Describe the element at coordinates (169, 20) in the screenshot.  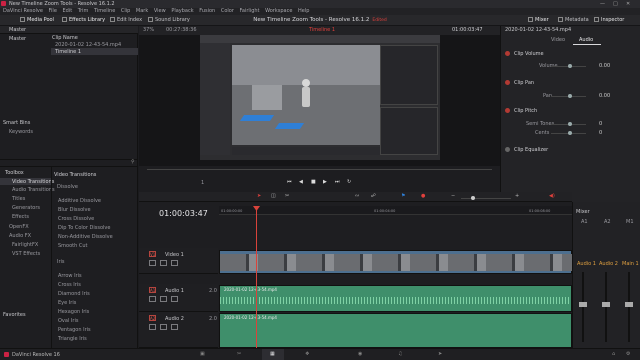
I see `sound-library-button: Sound Library` at that location.